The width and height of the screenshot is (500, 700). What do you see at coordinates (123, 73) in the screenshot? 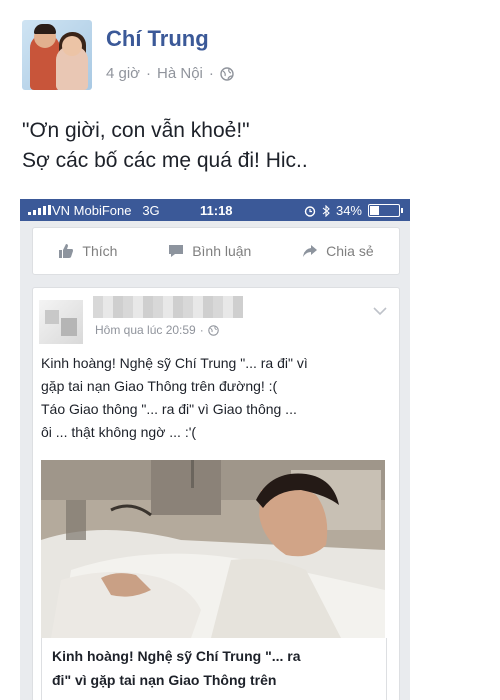
I see `post-time: 4 giờ` at bounding box center [123, 73].